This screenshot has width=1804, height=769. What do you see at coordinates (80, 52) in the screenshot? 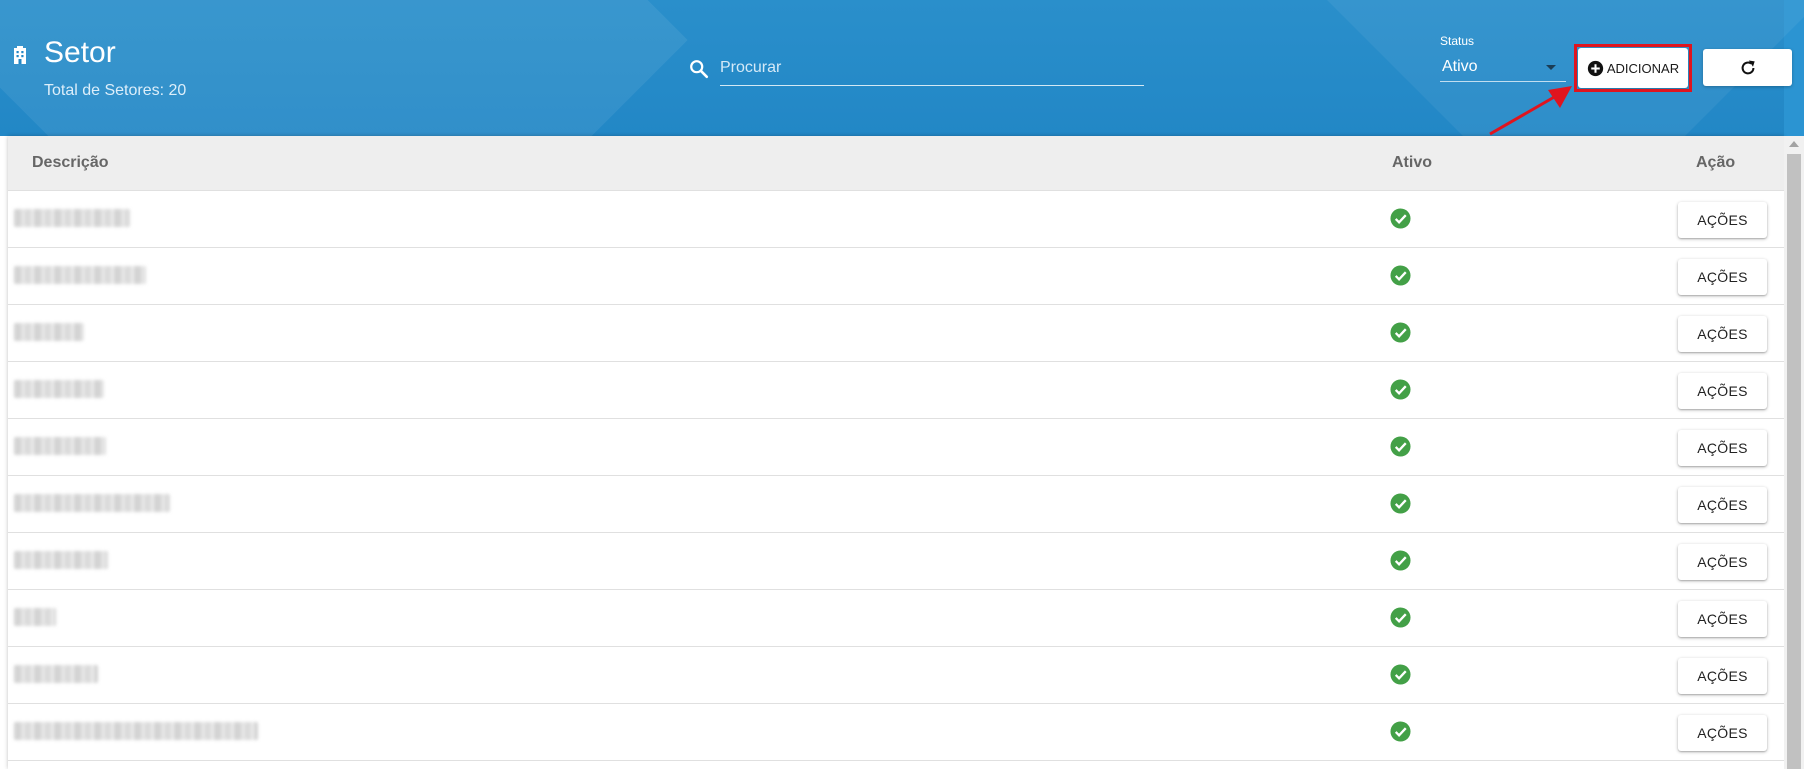
I see `page-title: Setor` at bounding box center [80, 52].